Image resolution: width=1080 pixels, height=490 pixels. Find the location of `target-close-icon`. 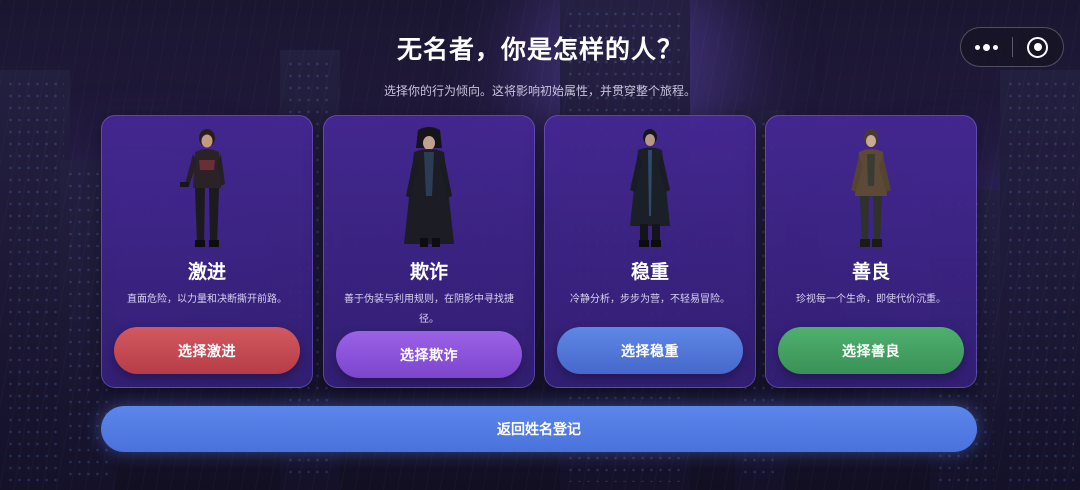

target-close-icon is located at coordinates (1037, 47).